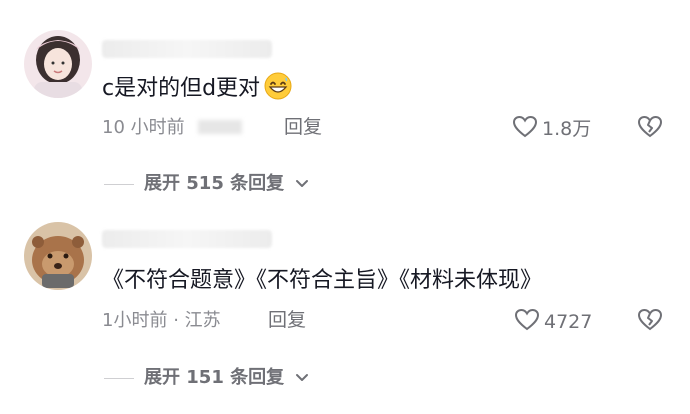  What do you see at coordinates (214, 183) in the screenshot?
I see `expand-replies-label: 展开 515 条回复` at bounding box center [214, 183].